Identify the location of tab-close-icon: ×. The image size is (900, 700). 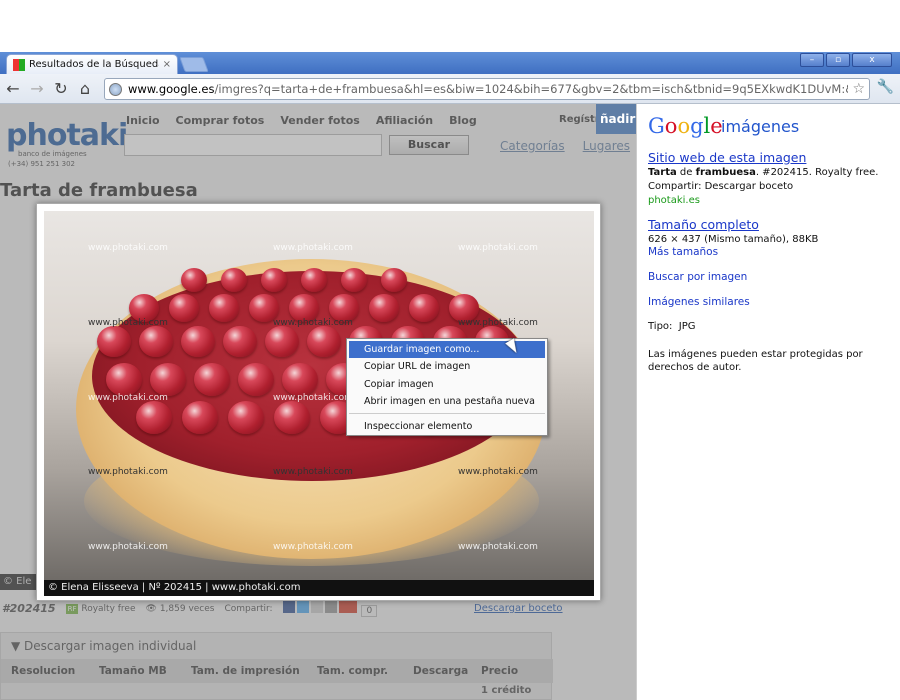
(167, 64).